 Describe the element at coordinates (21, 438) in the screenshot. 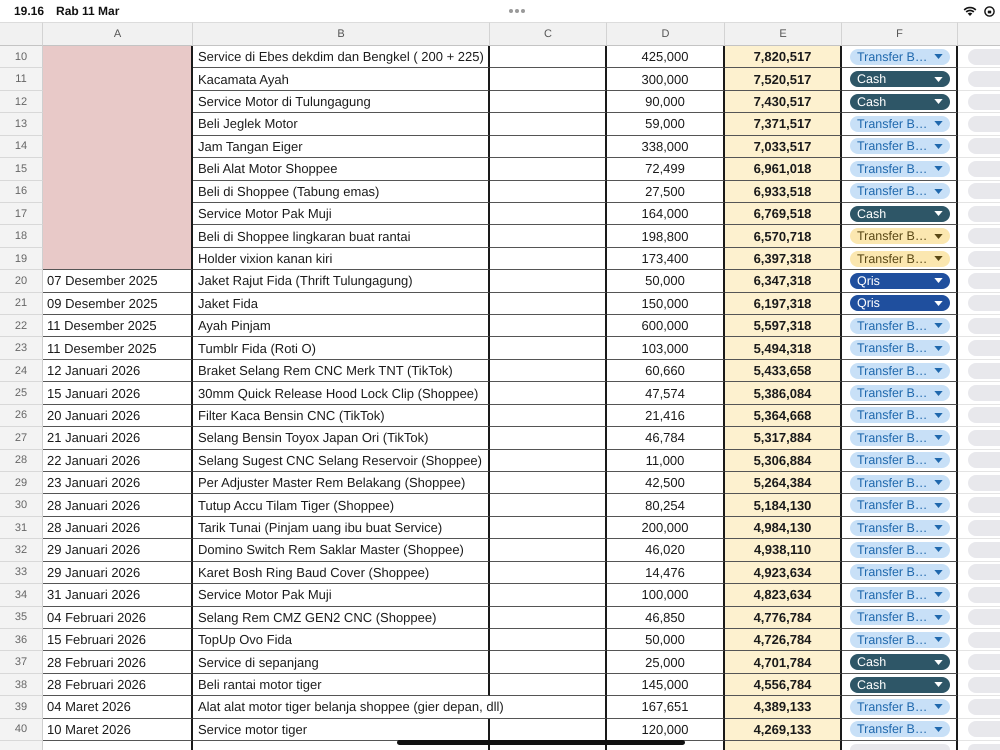

I see `row-number: 27` at that location.